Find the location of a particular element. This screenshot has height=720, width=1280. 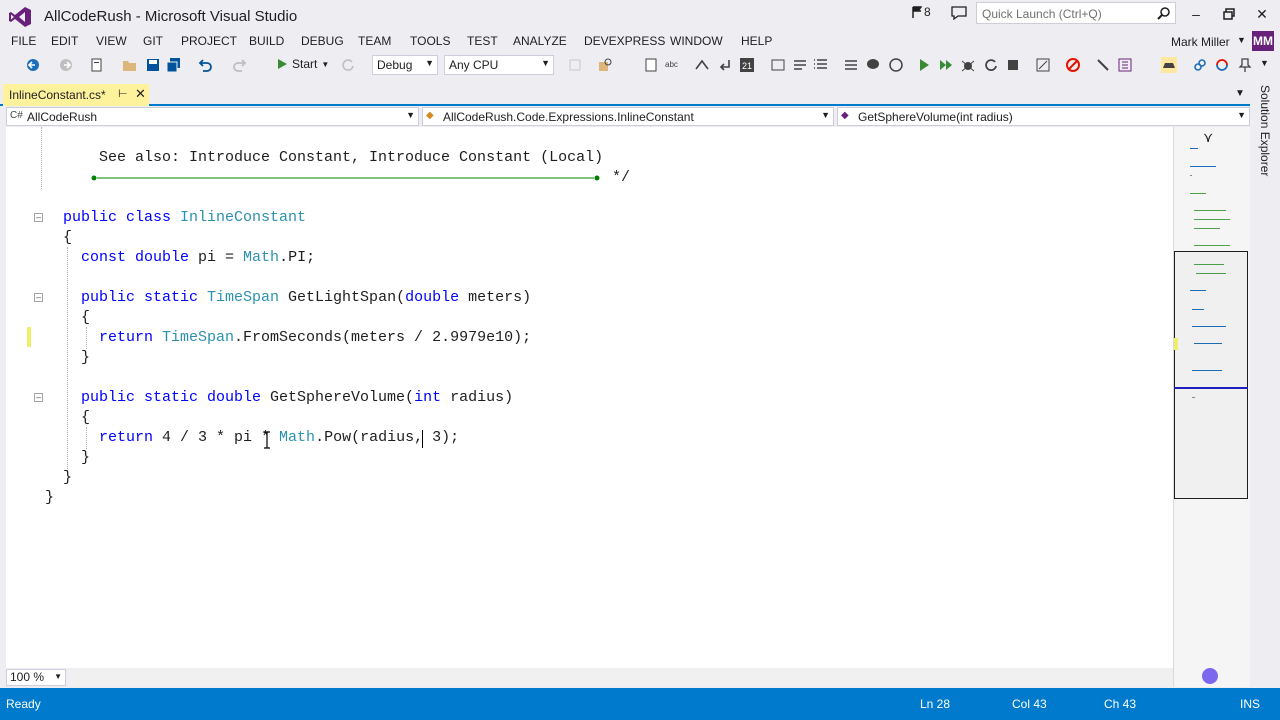

platform-chevron-down-icon: ▼ is located at coordinates (545, 63).